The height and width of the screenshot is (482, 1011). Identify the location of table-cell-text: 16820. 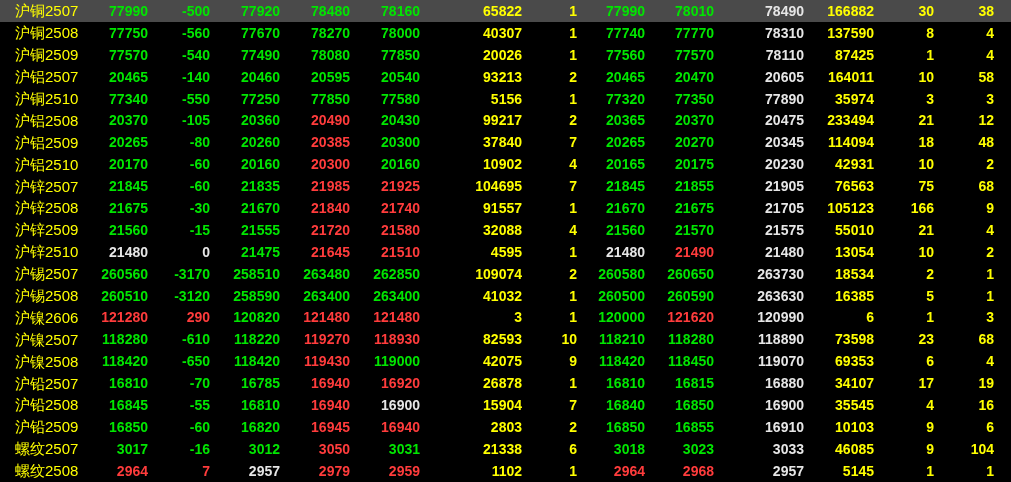
(260, 426).